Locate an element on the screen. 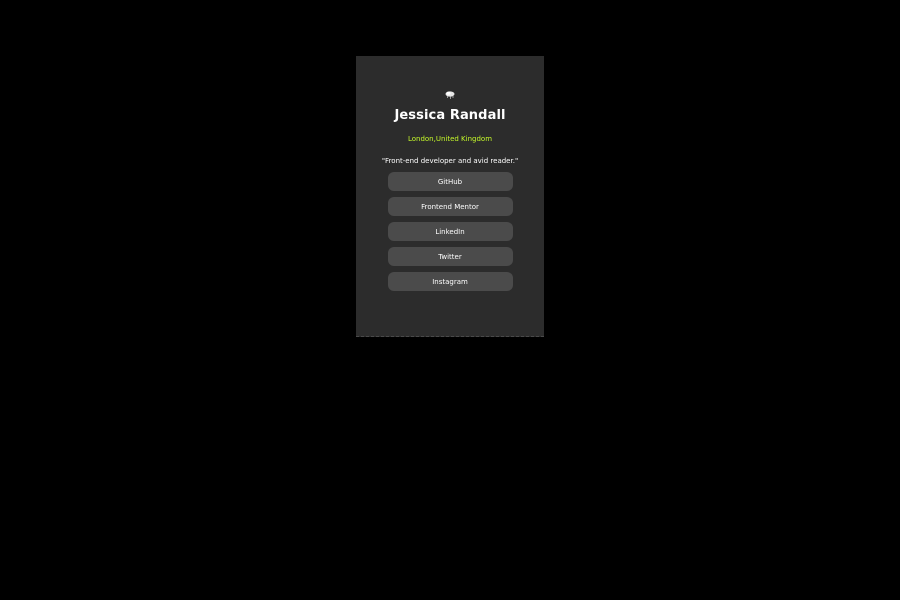  instagram-link-button: Instagram is located at coordinates (450, 281).